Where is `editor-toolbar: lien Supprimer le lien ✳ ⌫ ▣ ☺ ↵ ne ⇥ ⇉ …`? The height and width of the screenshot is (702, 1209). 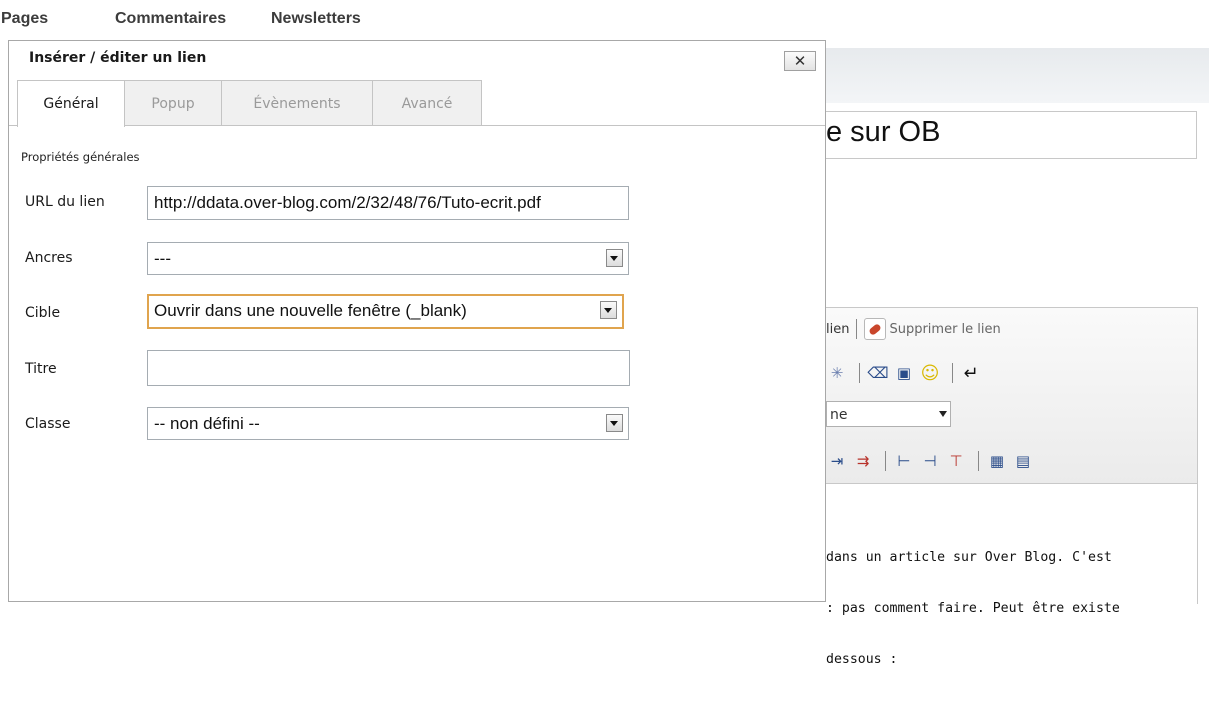 editor-toolbar: lien Supprimer le lien ✳ ⌫ ▣ ☺ ↵ ne ⇥ ⇉ … is located at coordinates (1011, 396).